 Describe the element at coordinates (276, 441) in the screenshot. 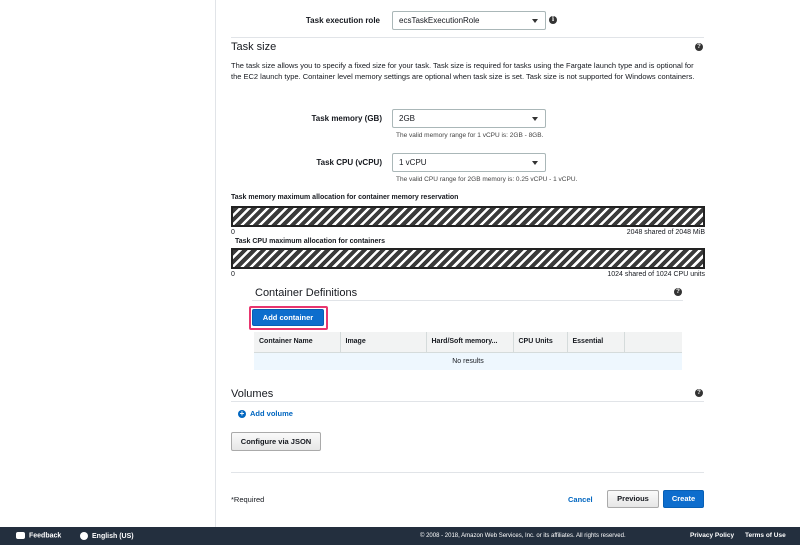

I see `configure-json-button: Configure via JSON` at that location.